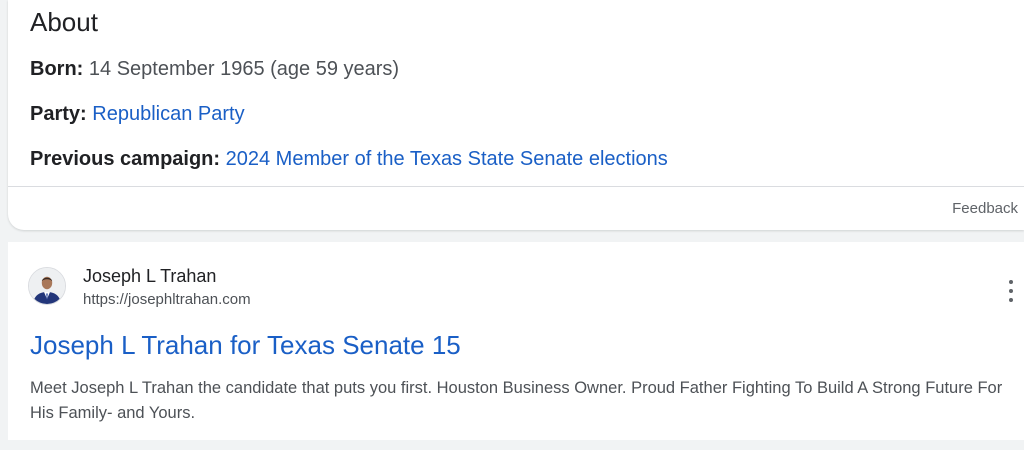  What do you see at coordinates (47, 286) in the screenshot?
I see `candidate-portrait-icon` at bounding box center [47, 286].